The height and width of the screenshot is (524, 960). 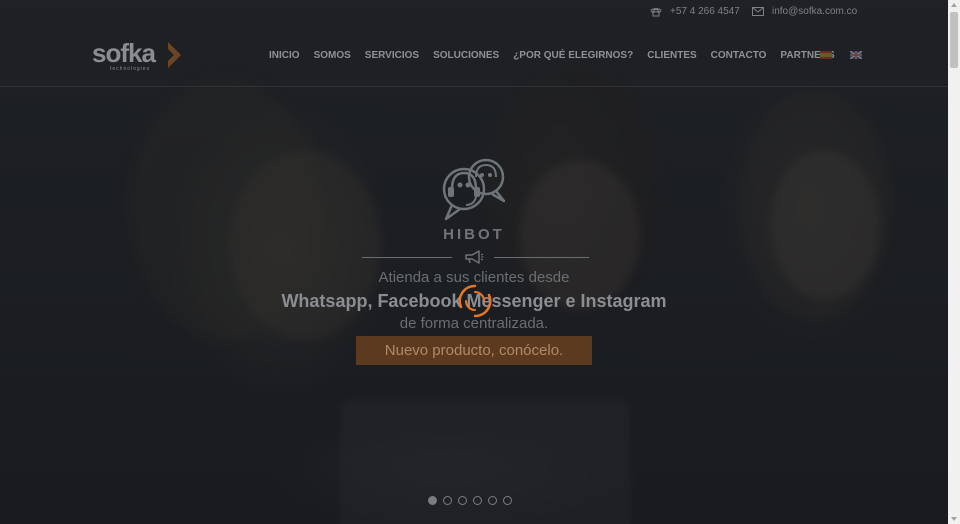 I want to click on megaphone-icon, so click(x=474, y=257).